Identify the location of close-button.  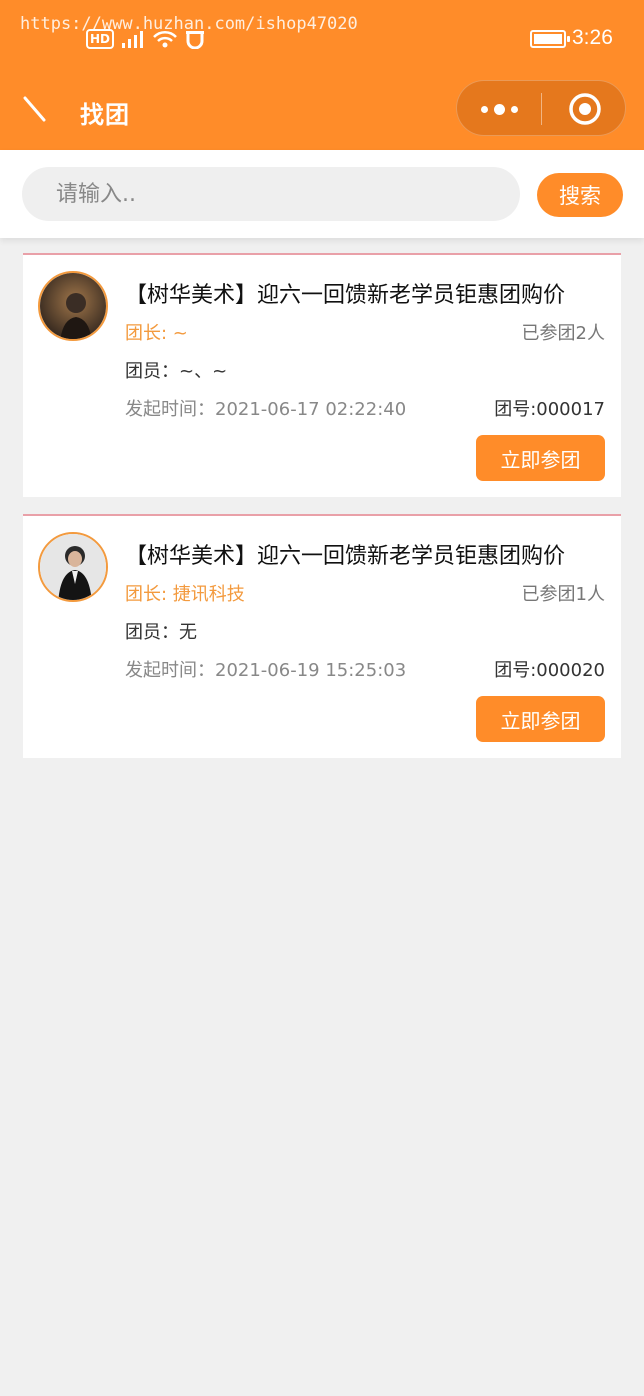
(584, 109).